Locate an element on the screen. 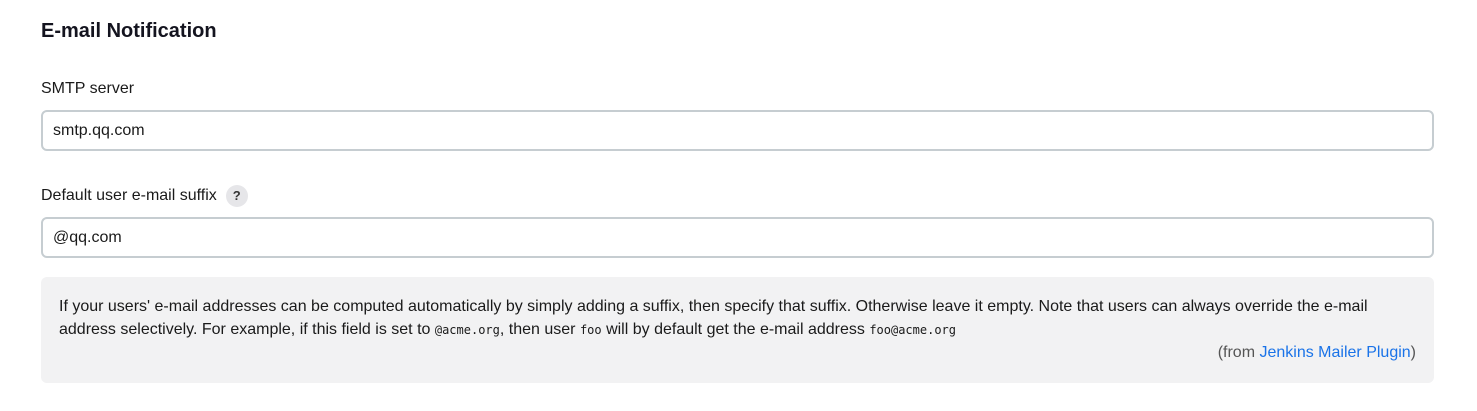  help-source: (from Jenkins Mailer Plugin) is located at coordinates (1317, 353).